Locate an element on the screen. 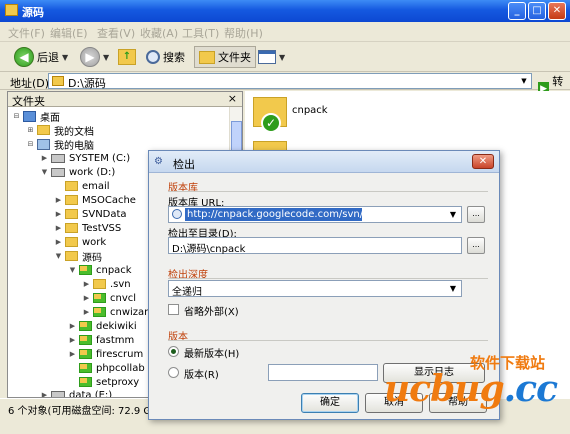 This screenshot has height=434, width=570. omit-externals-checkbox is located at coordinates (173, 309).